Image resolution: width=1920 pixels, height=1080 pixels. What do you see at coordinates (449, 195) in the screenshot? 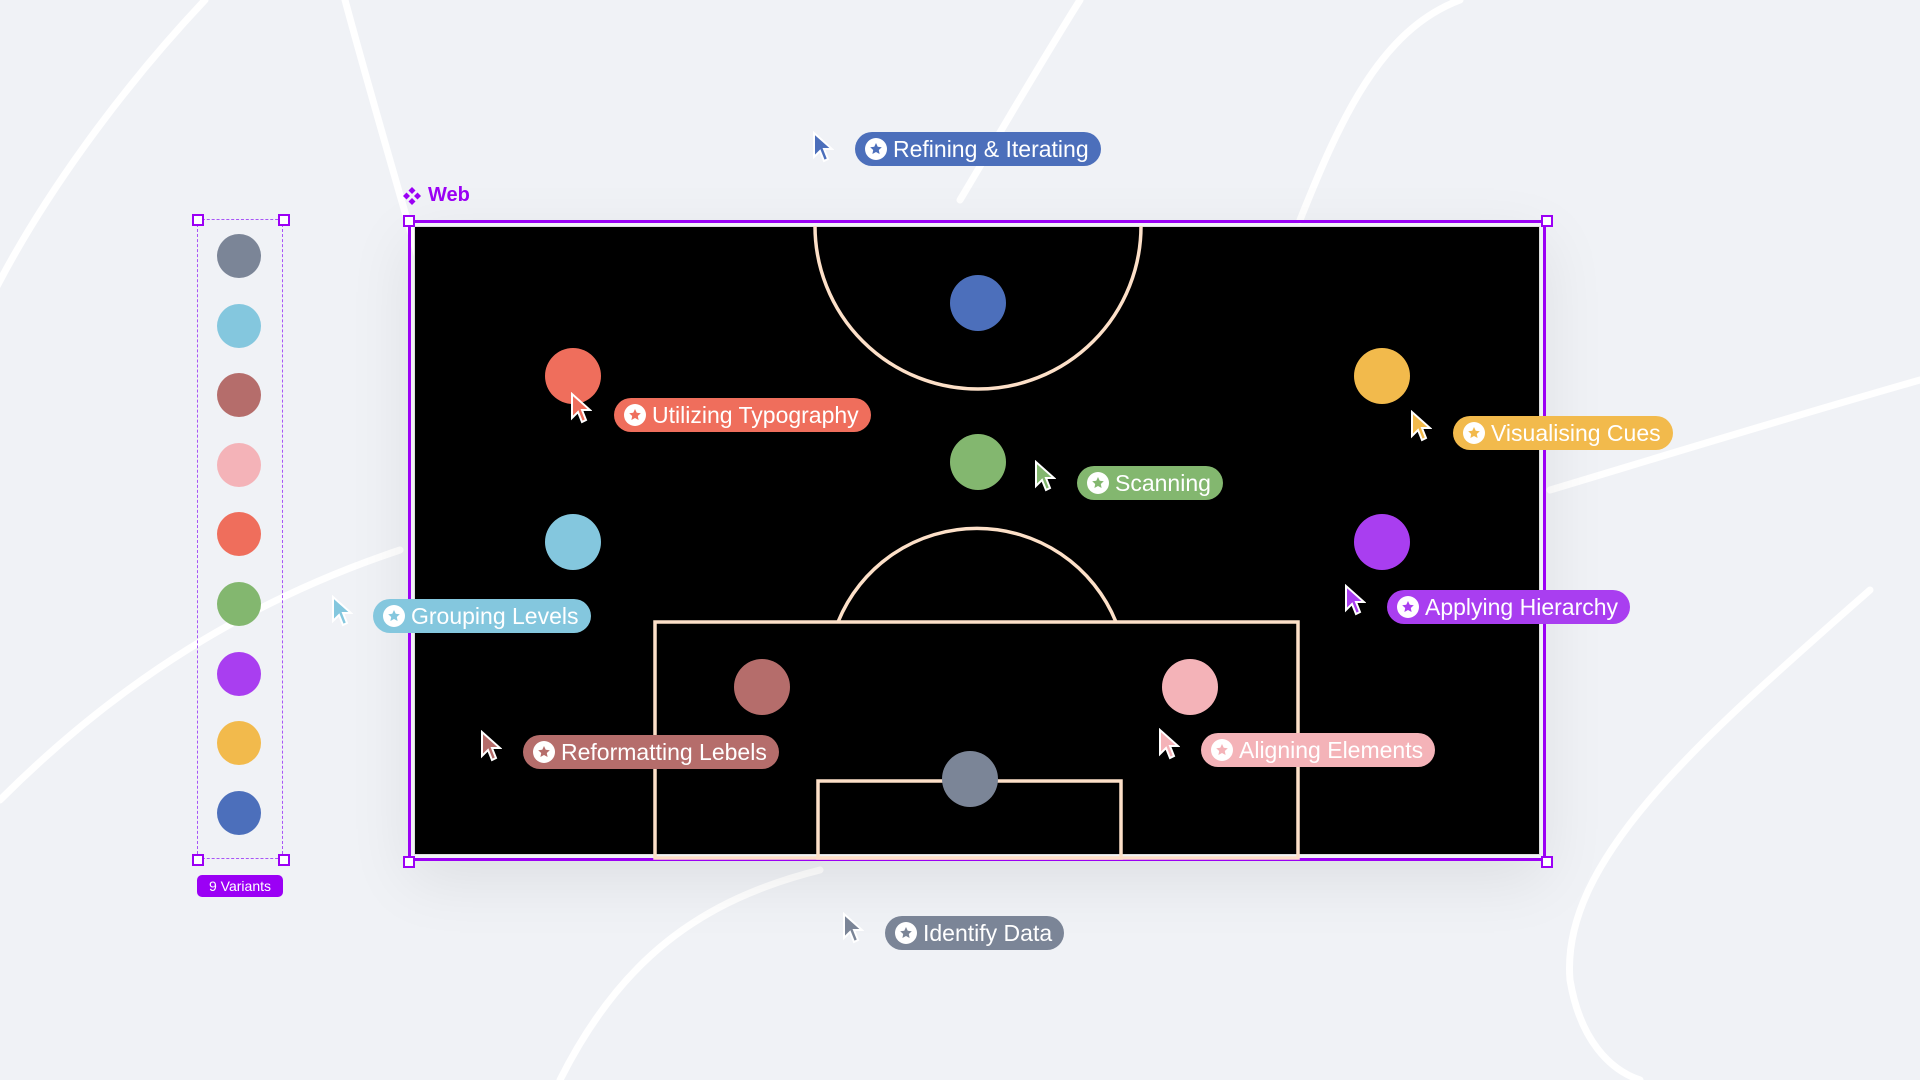
I see `frame-label-text: Web` at bounding box center [449, 195].